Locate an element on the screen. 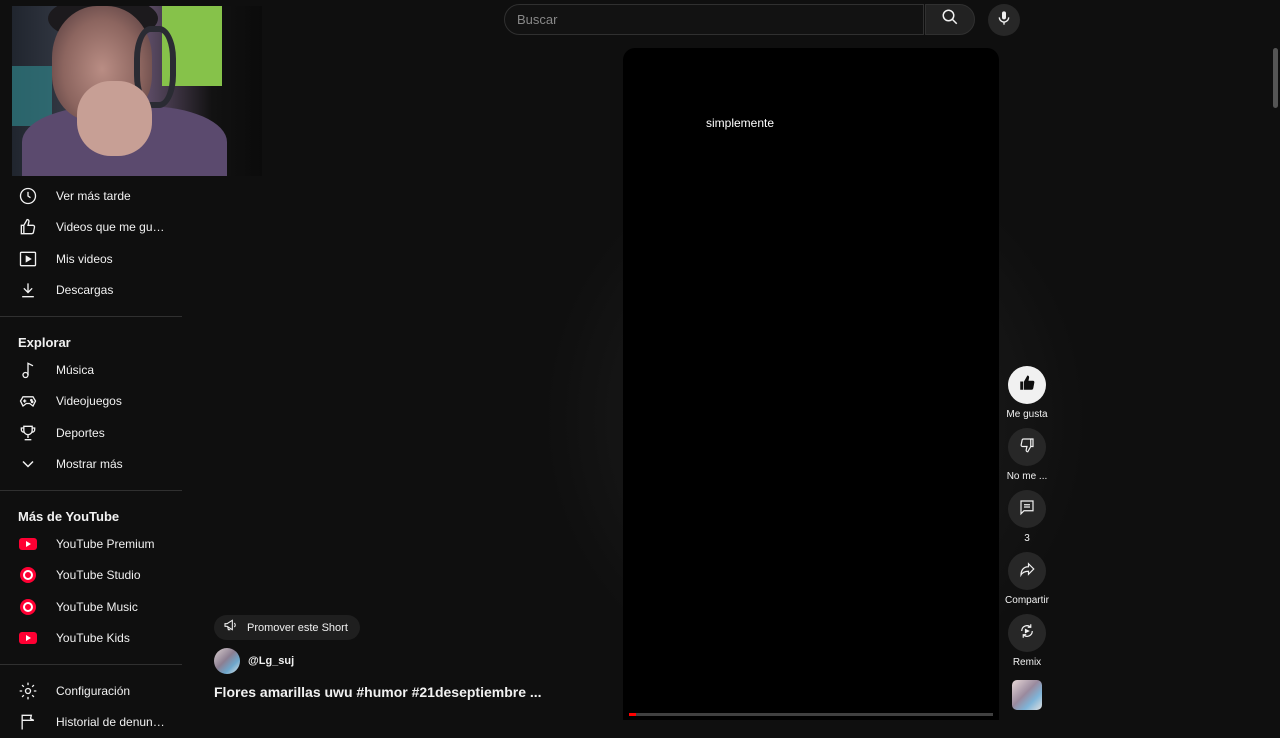  microphone-icon is located at coordinates (1004, 20).